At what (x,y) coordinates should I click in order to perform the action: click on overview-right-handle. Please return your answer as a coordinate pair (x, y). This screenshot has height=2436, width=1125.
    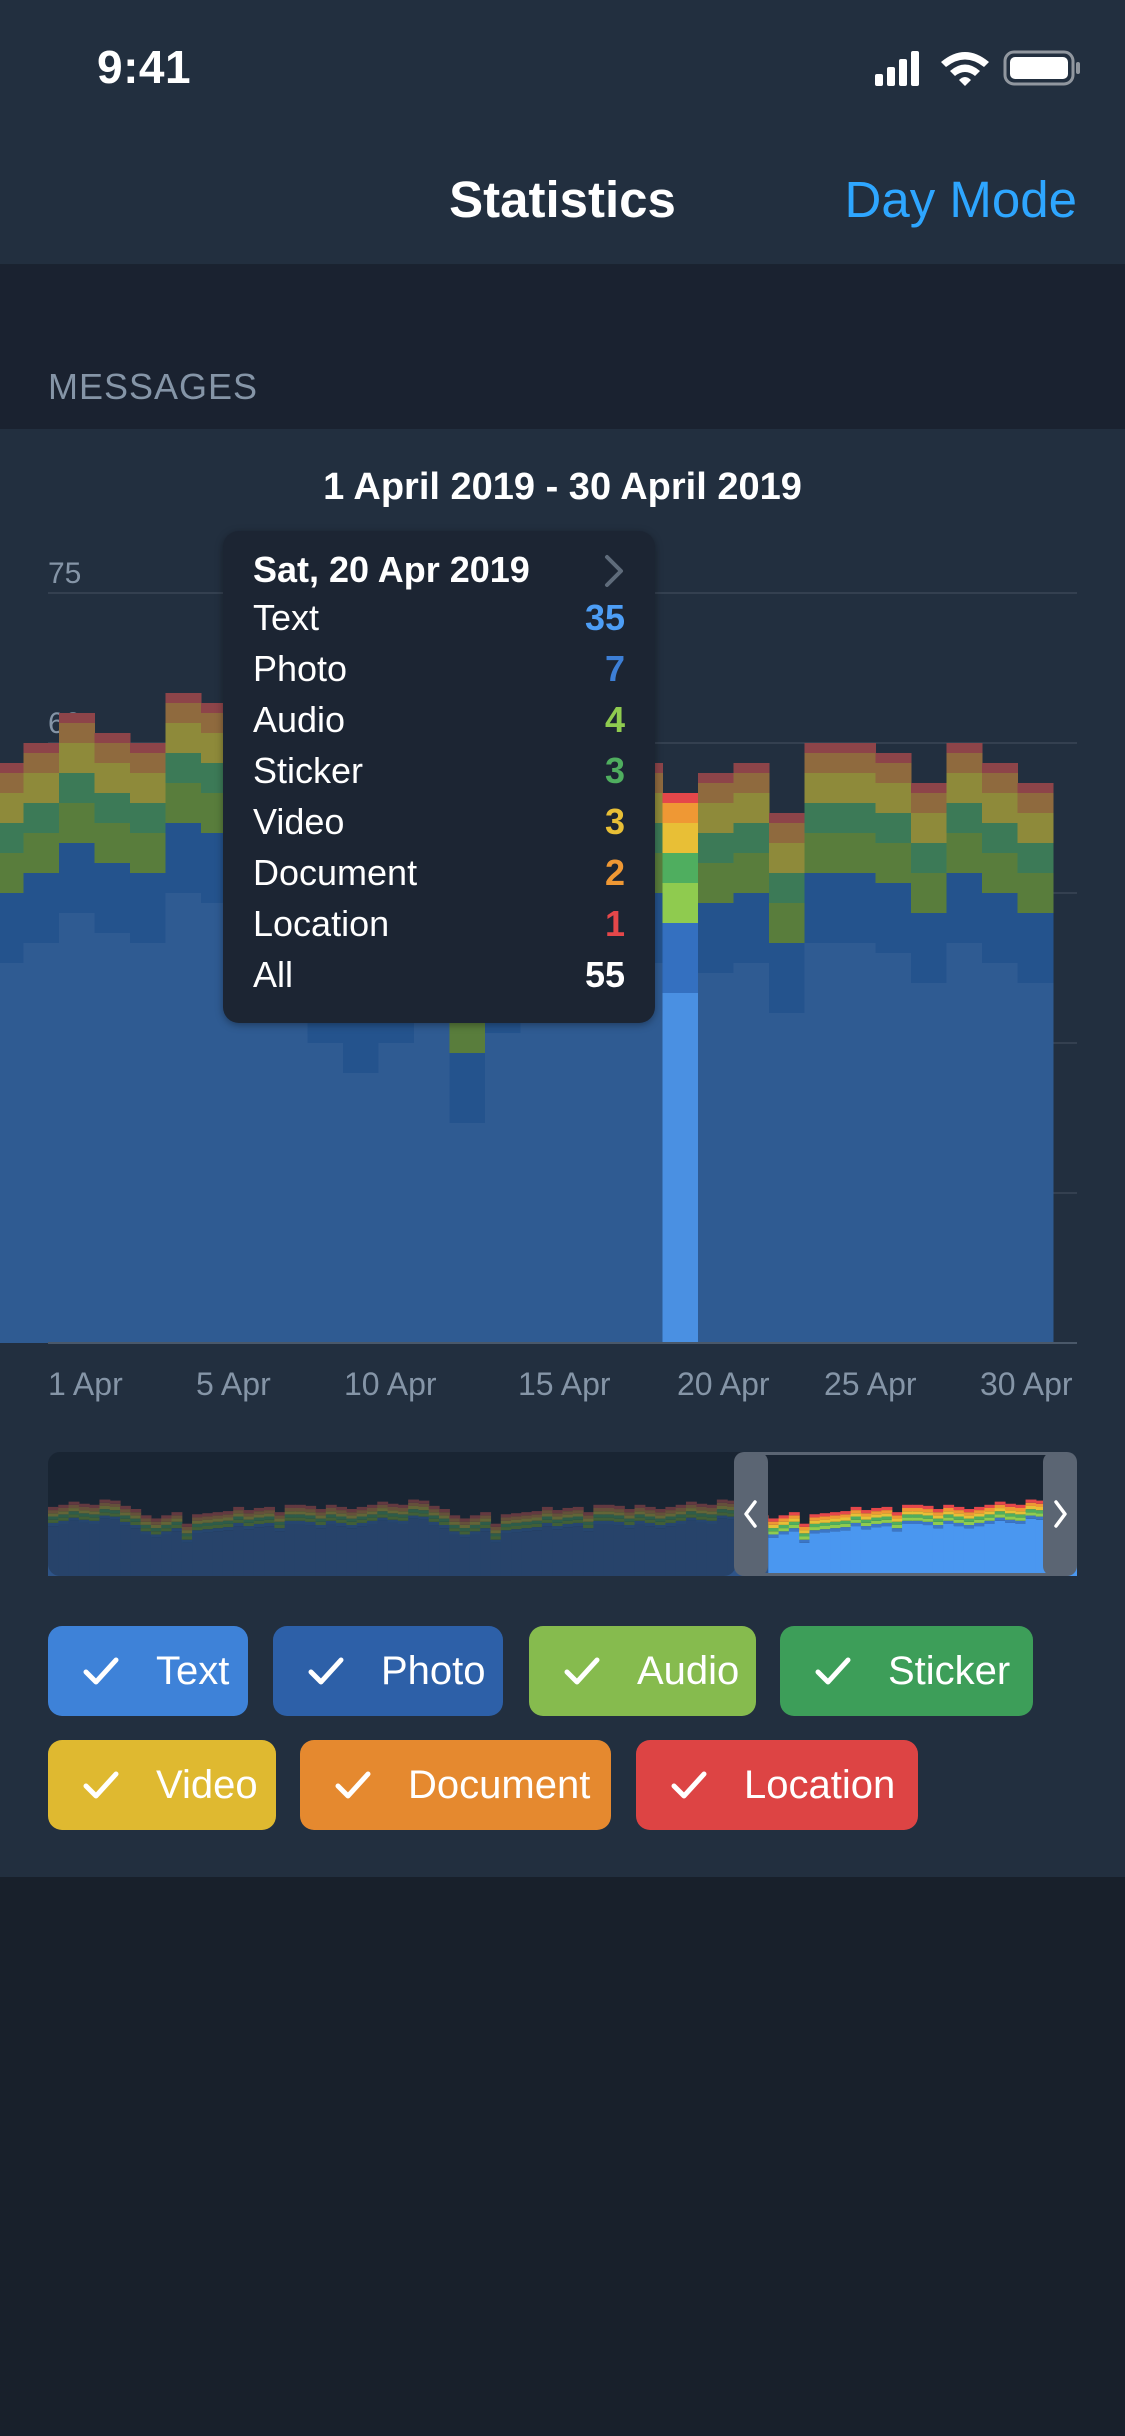
    Looking at the image, I should click on (1060, 1514).